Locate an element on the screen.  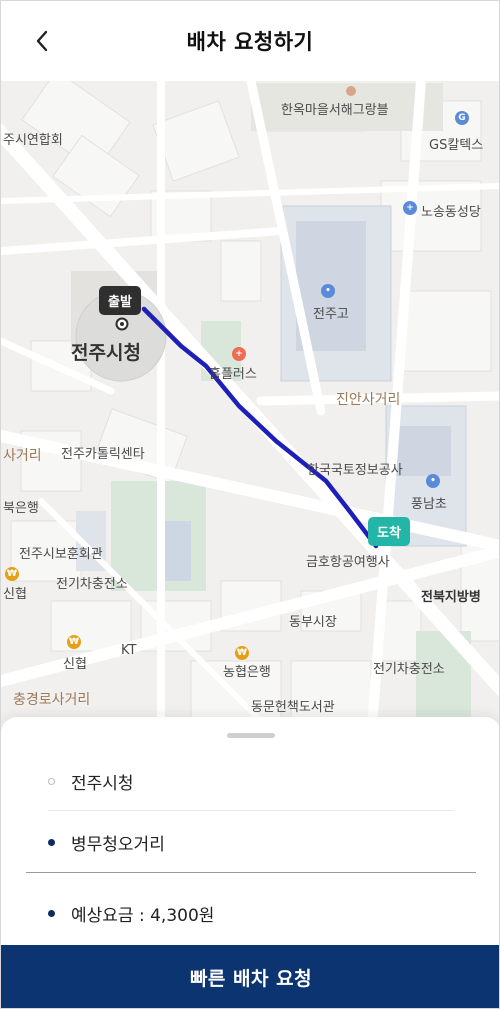
top-bar: 배차 요청하기 is located at coordinates (250, 41).